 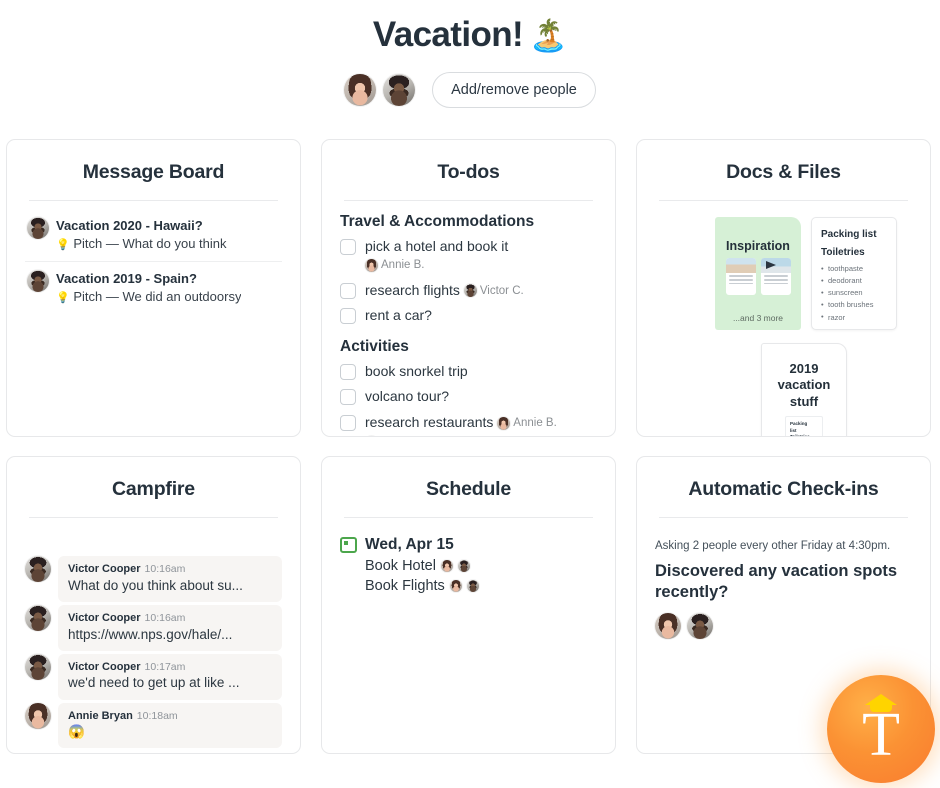 I want to click on packing-list-item: sunscreen, so click(x=854, y=293).